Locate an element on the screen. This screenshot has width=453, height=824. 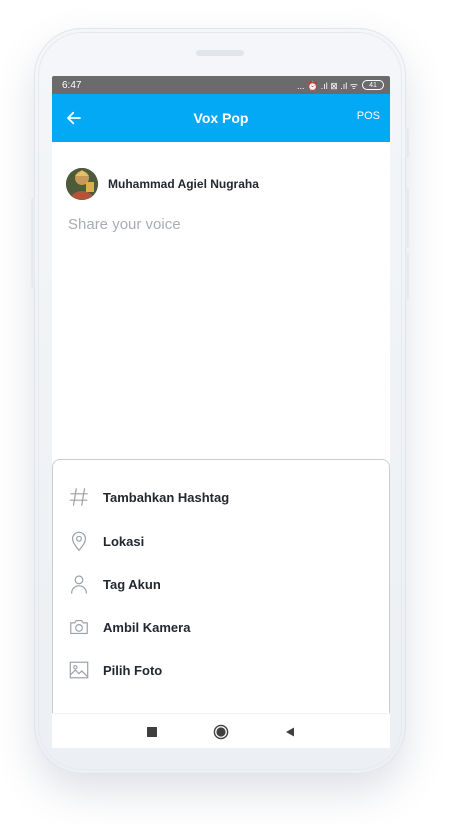
back-triangle-icon is located at coordinates (290, 732).